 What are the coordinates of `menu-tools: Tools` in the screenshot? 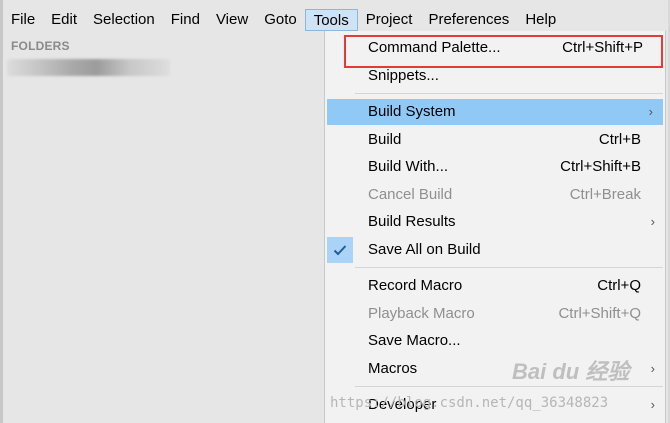 It's located at (331, 20).